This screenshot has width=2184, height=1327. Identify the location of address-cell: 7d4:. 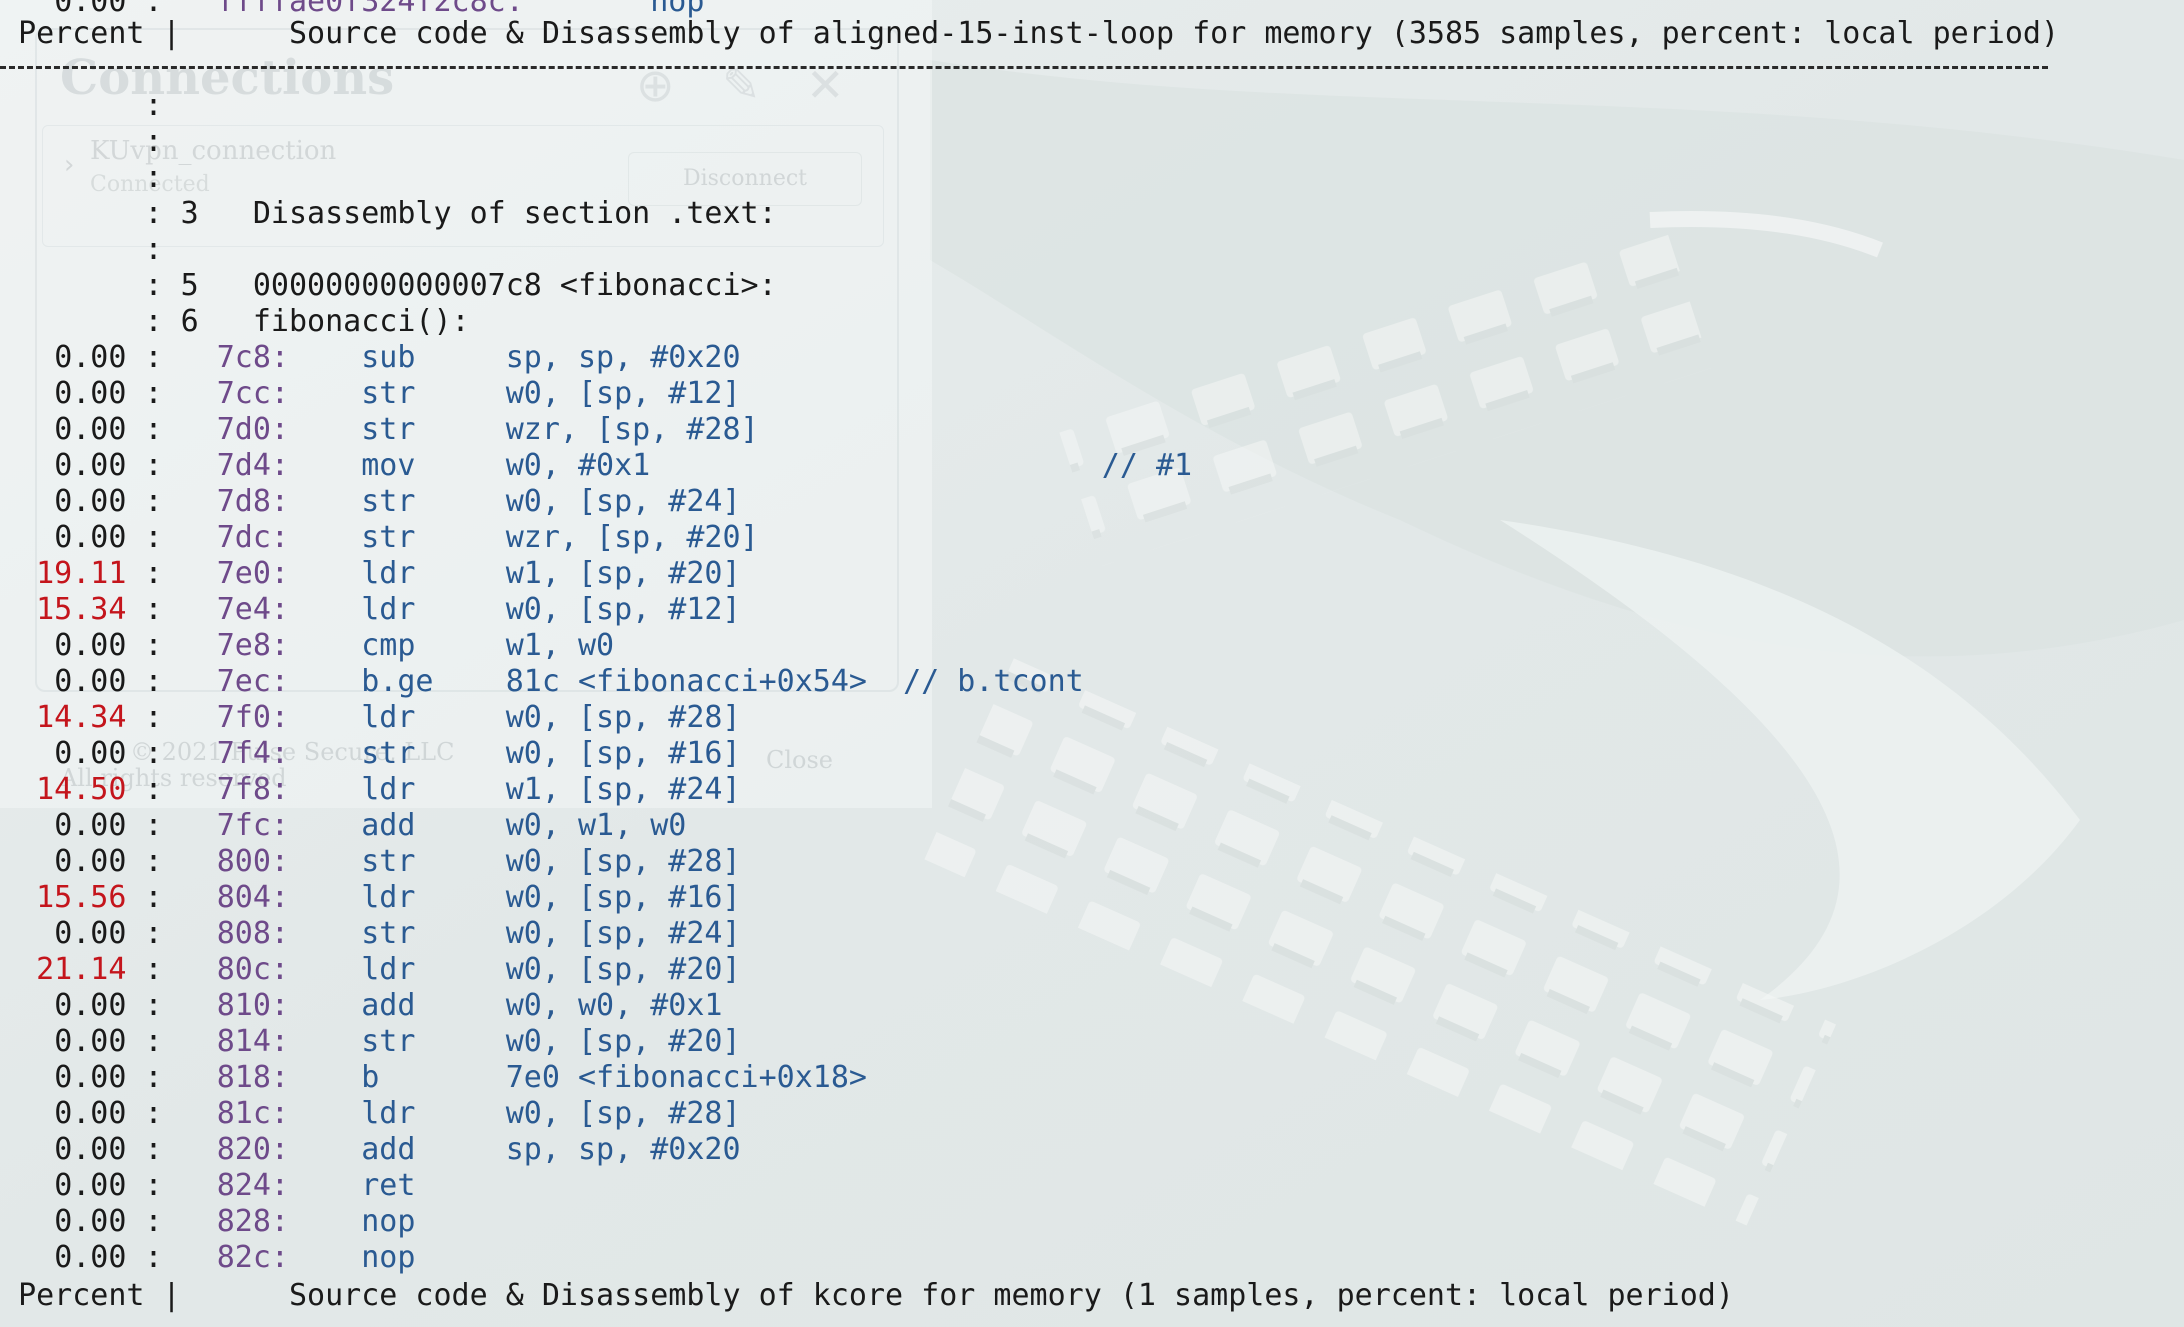
(252, 465).